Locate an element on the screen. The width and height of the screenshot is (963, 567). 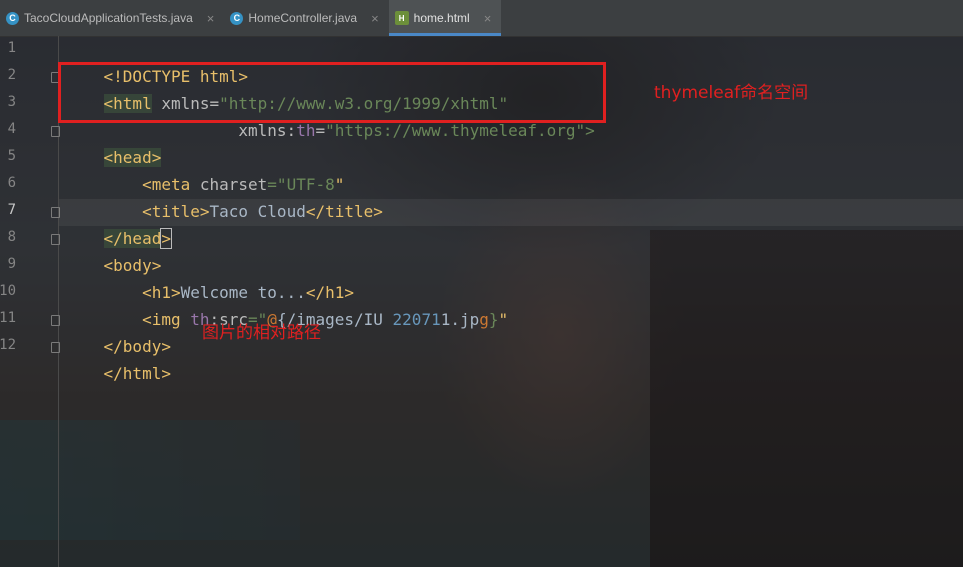
code-token: th is located at coordinates (306, 130).